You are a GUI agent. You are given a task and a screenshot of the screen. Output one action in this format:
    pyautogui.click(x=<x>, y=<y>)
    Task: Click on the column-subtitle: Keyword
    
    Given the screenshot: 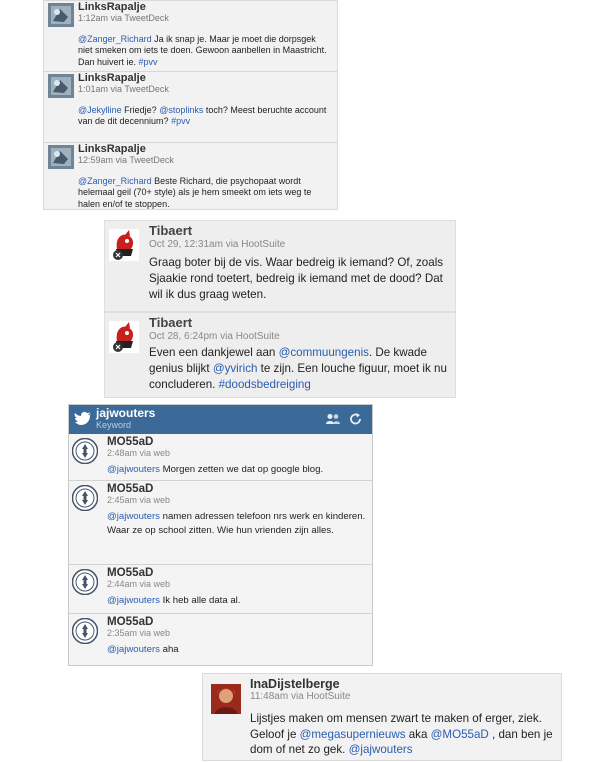 What is the action you would take?
    pyautogui.click(x=114, y=425)
    